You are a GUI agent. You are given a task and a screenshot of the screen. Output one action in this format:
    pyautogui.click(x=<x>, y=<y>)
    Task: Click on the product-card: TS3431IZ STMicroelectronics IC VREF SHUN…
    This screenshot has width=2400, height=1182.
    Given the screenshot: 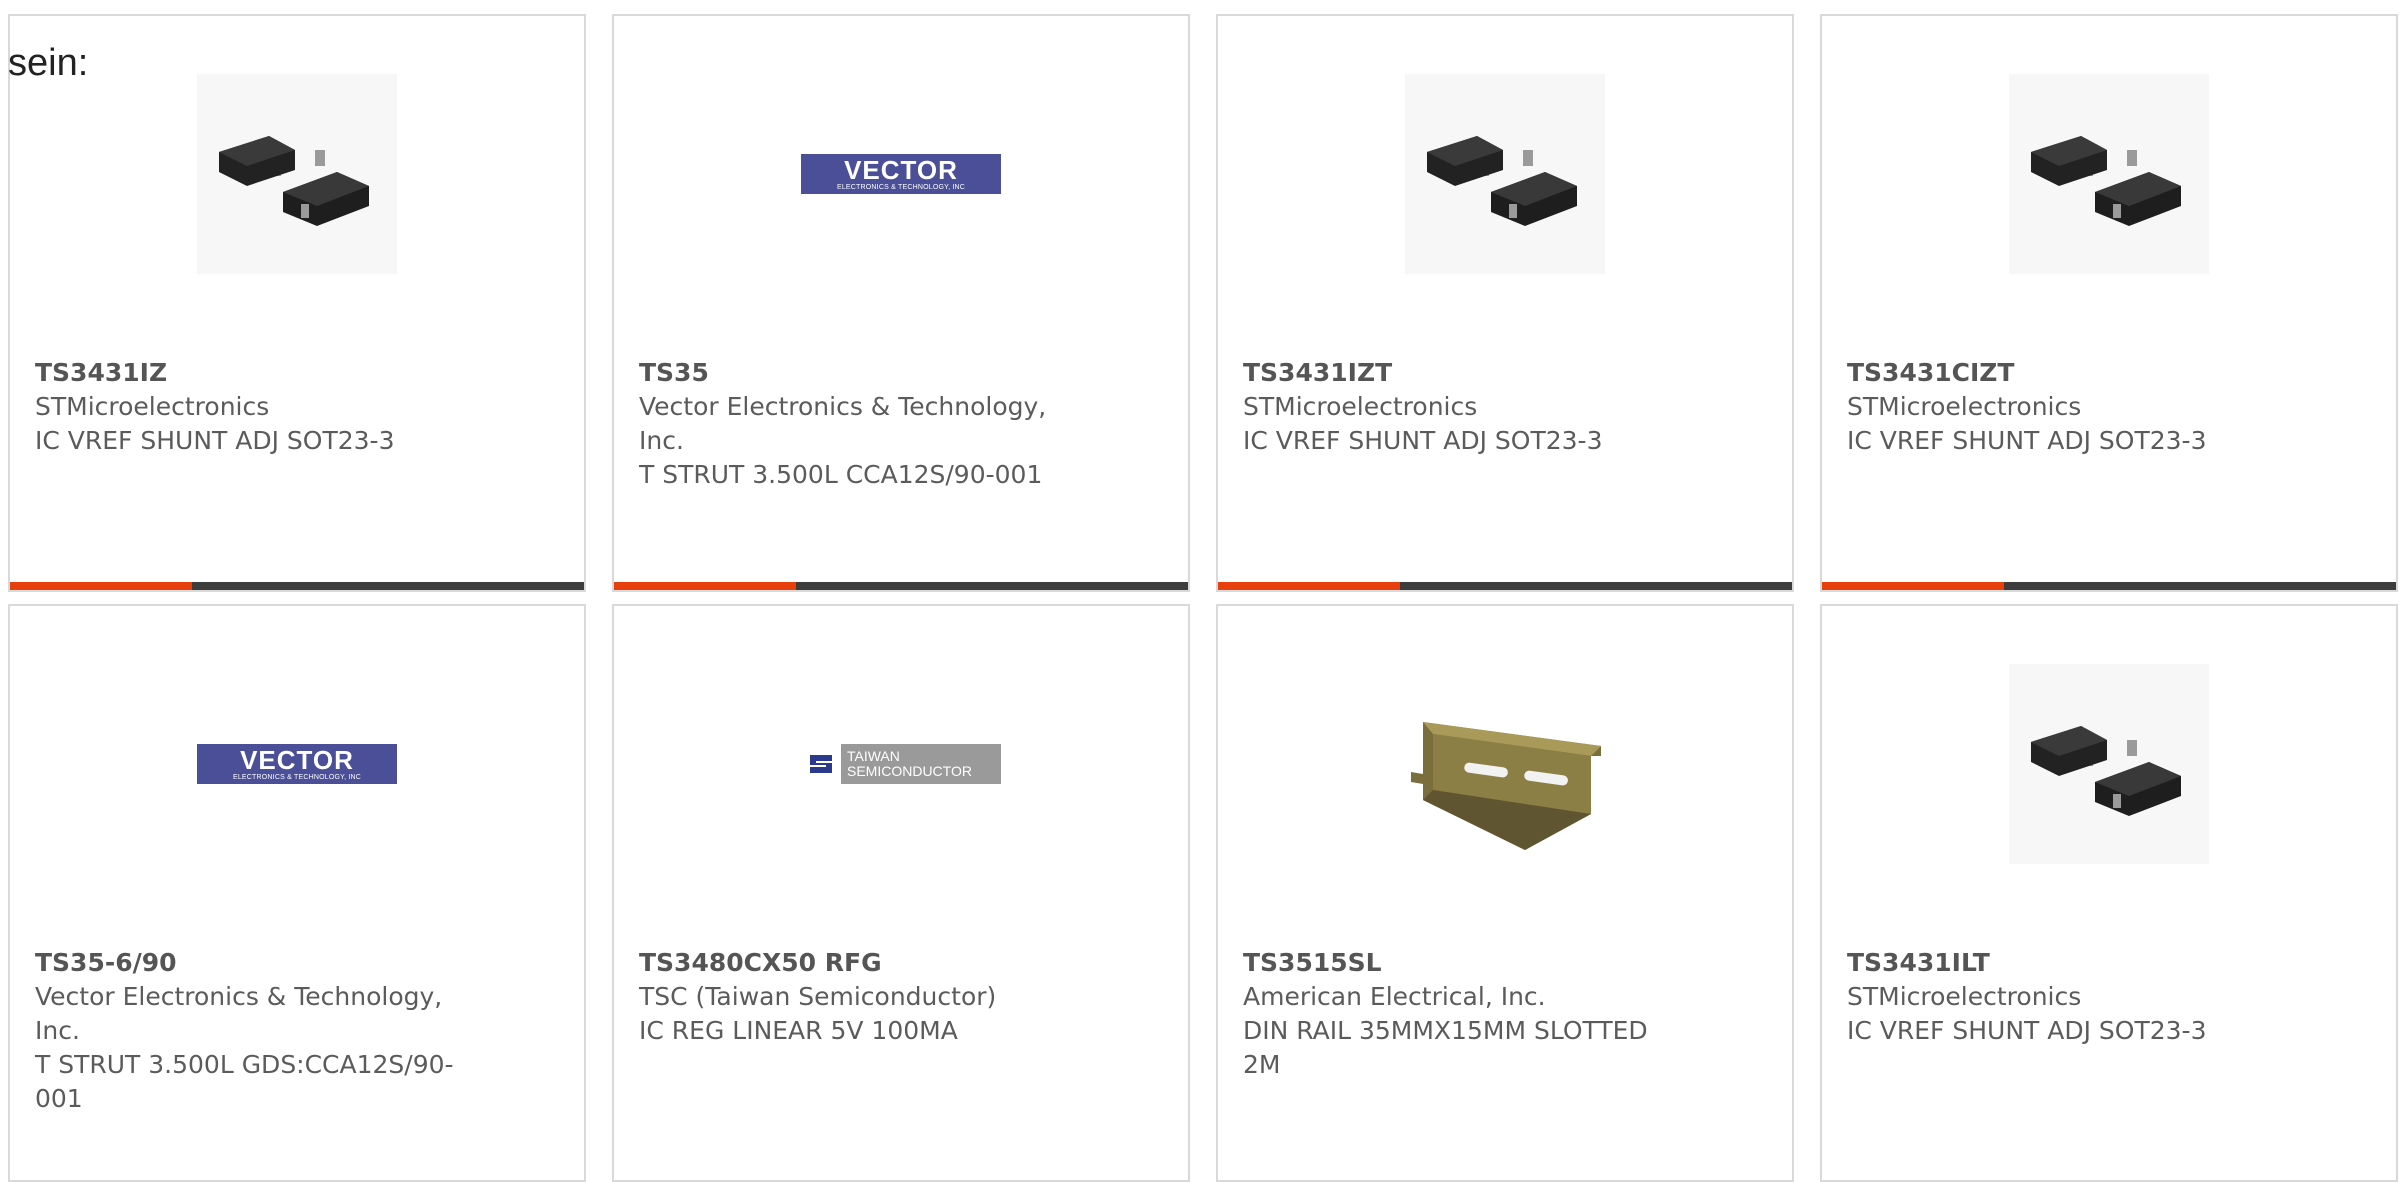 What is the action you would take?
    pyautogui.click(x=297, y=303)
    